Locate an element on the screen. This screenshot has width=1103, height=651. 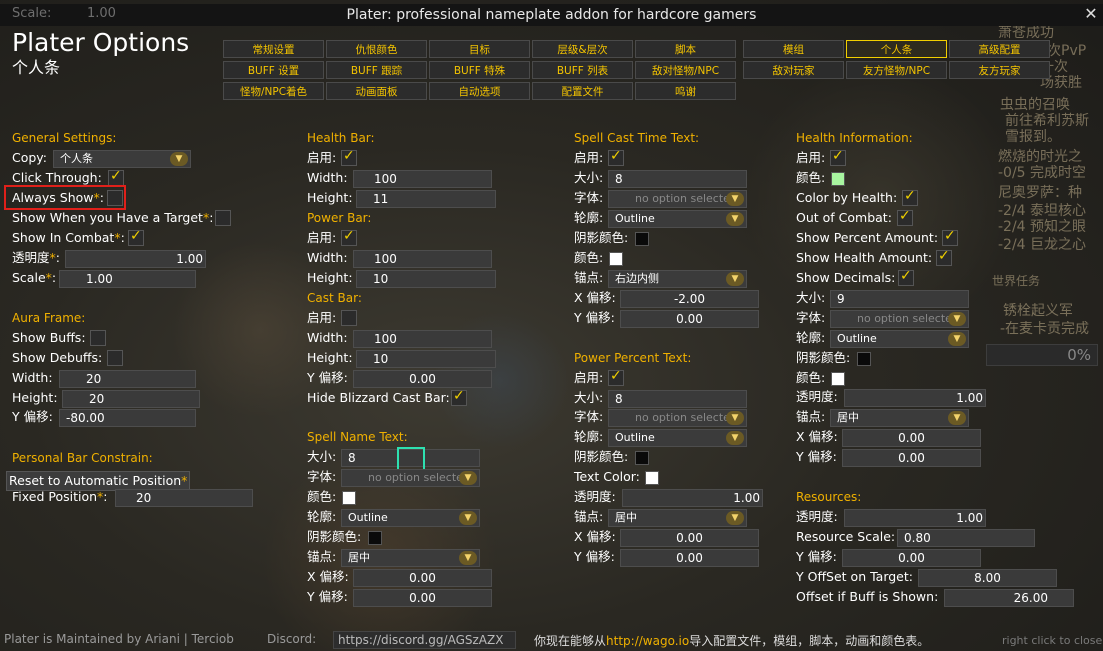
tab-button: 脚本 is located at coordinates (685, 49).